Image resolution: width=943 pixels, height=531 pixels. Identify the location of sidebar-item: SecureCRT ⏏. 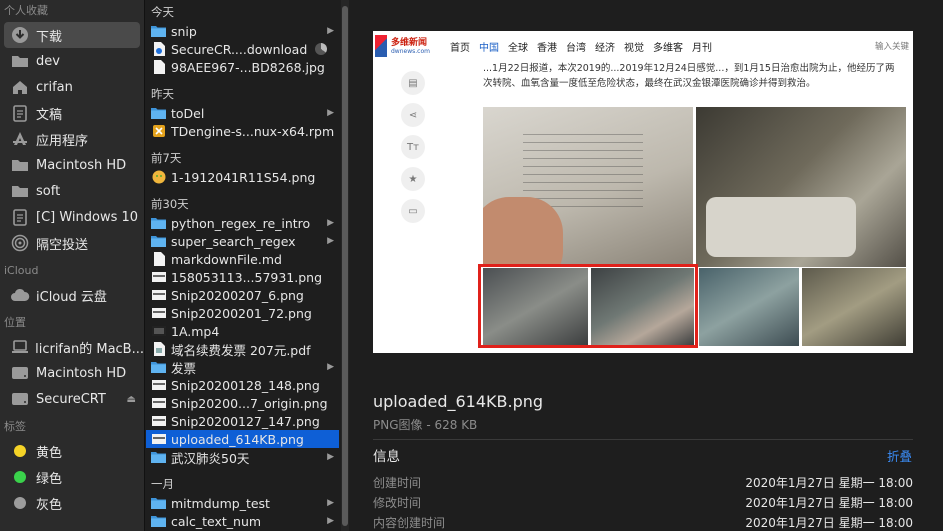
(72, 399).